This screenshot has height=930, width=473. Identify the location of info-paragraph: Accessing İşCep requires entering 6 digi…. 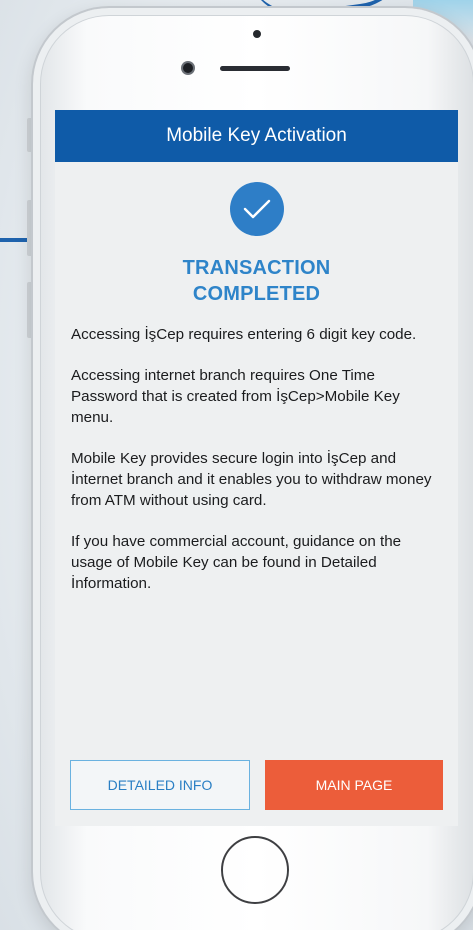
(244, 334).